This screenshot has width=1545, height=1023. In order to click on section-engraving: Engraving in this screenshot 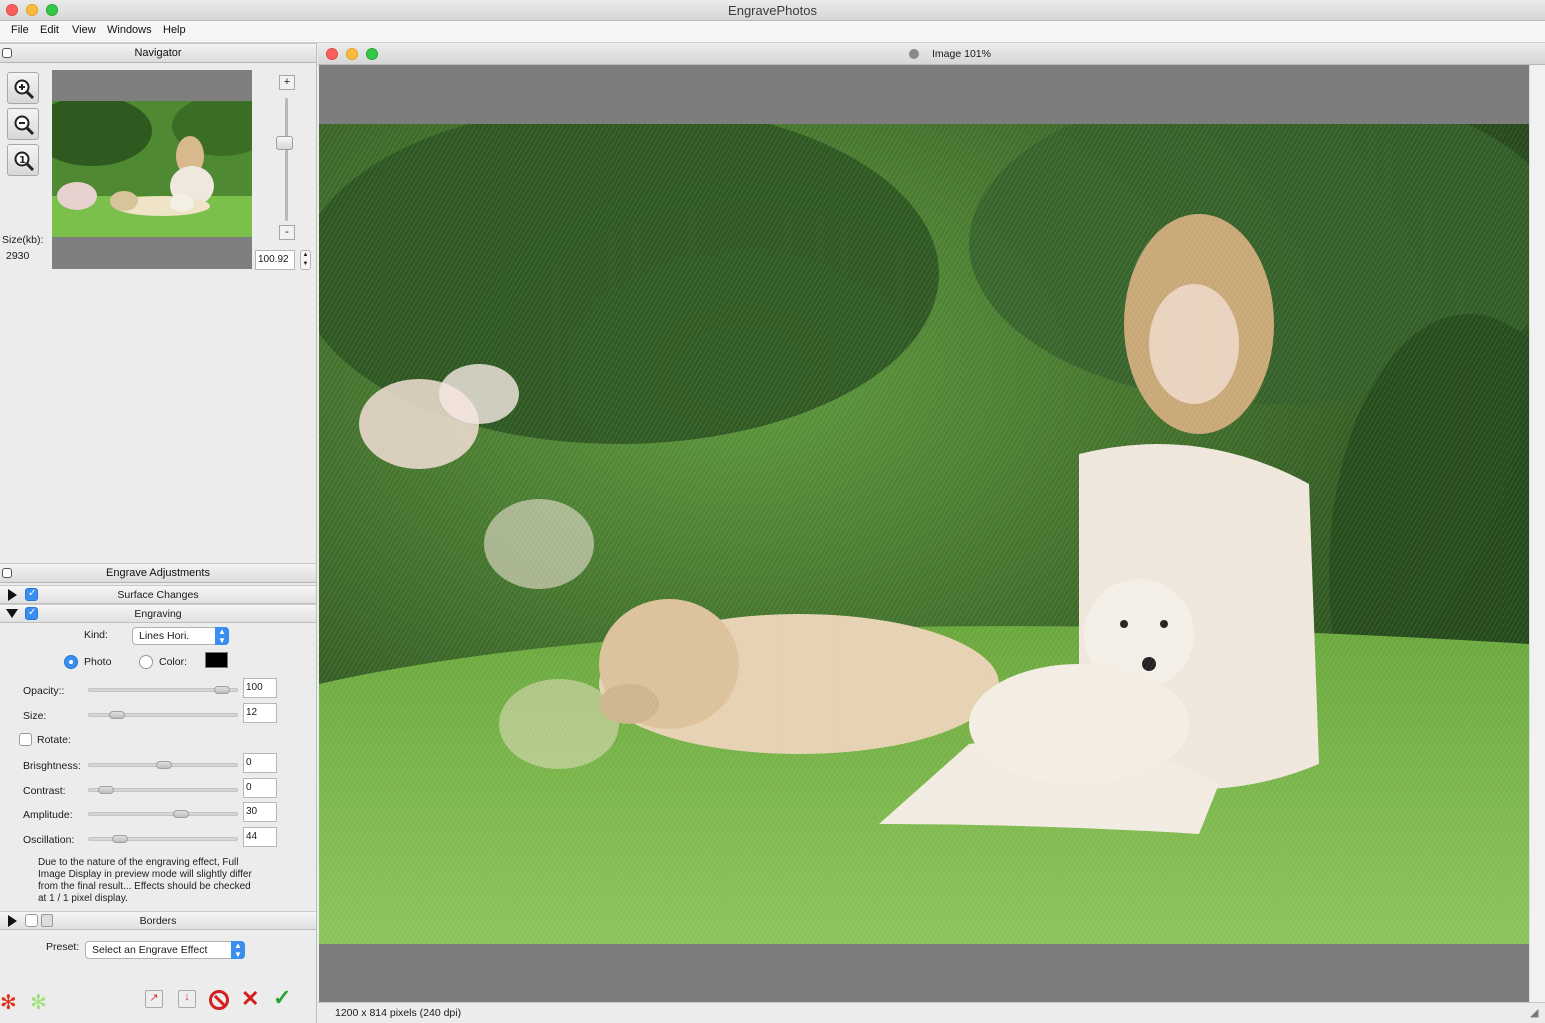, I will do `click(158, 613)`.